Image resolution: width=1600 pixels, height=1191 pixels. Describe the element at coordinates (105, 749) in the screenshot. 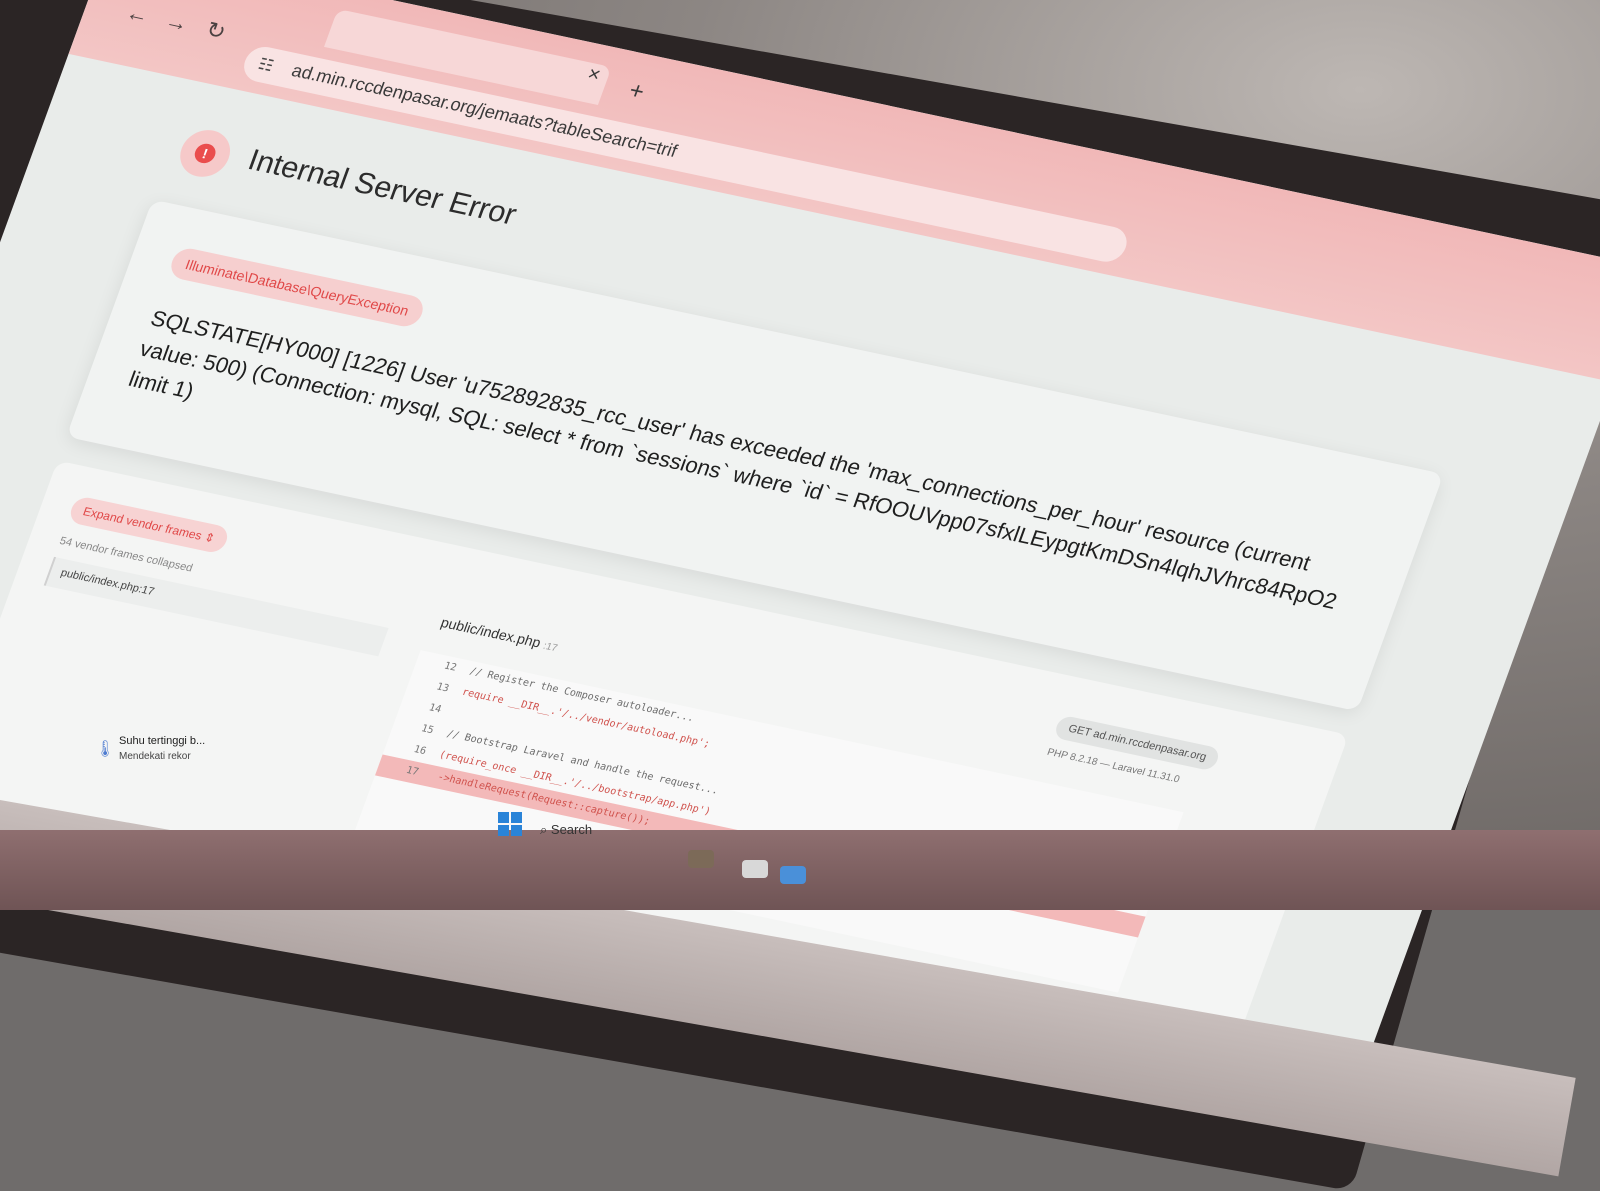

I see `weather-icon: 🌡` at that location.